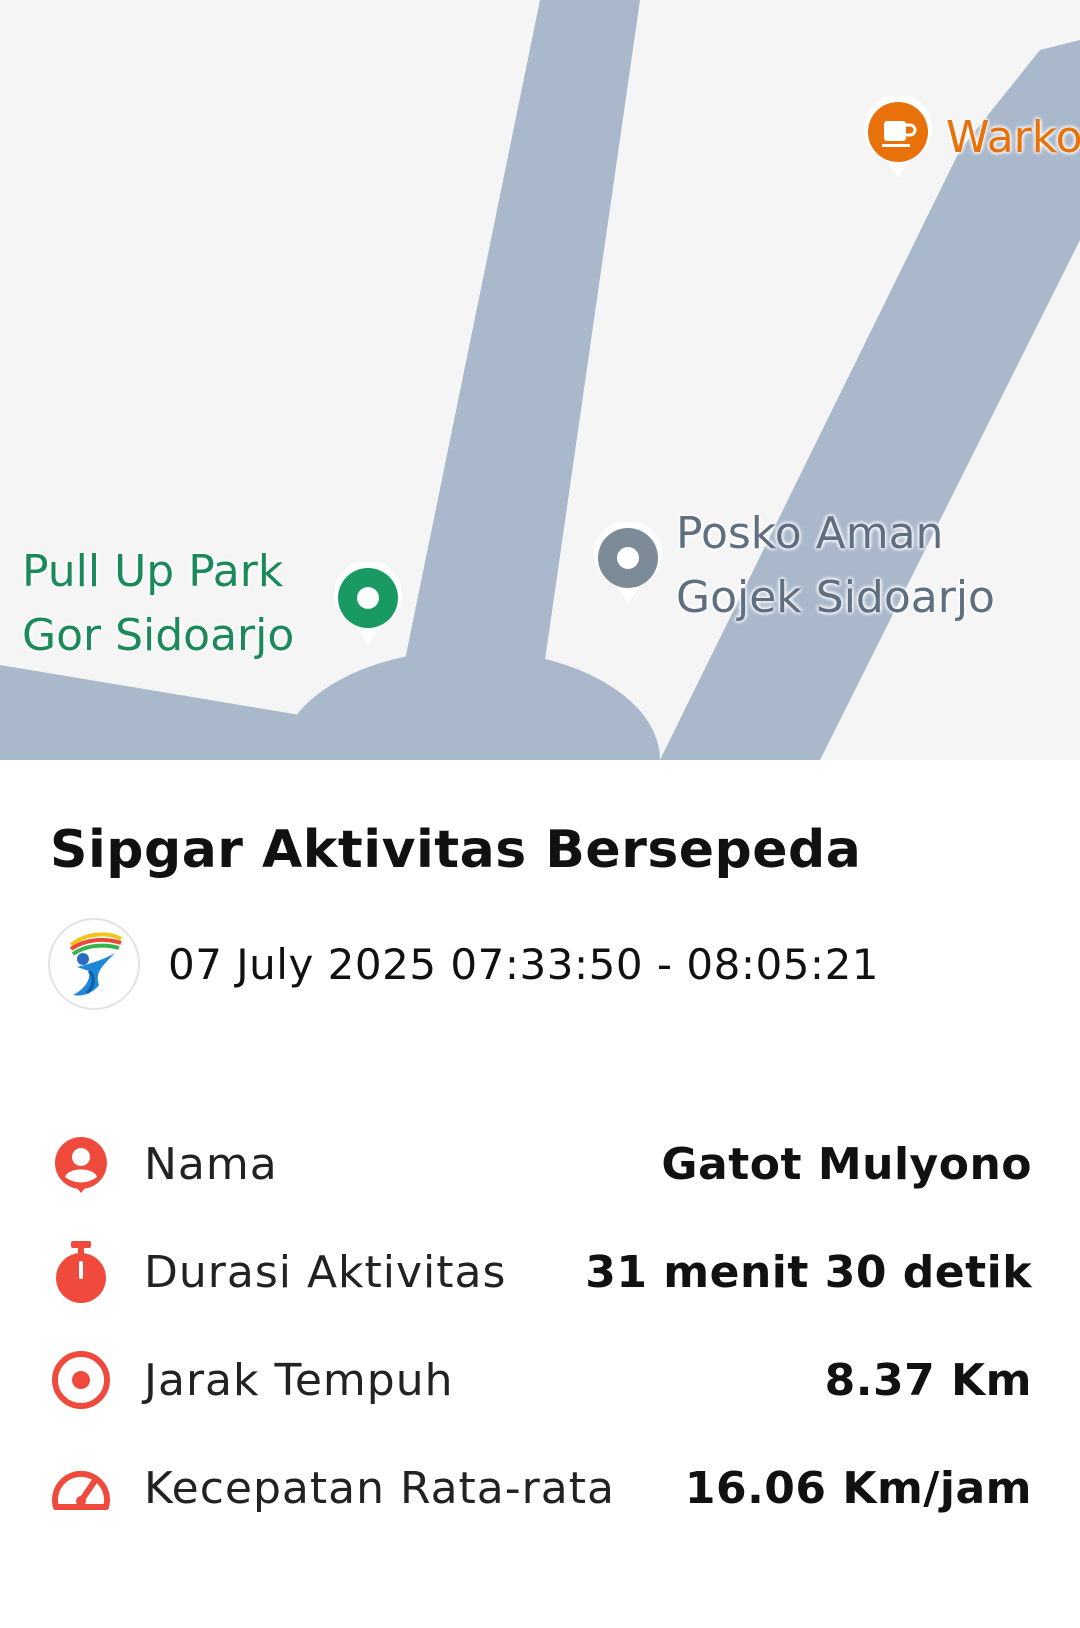  What do you see at coordinates (540, 1272) in the screenshot?
I see `stat-row-durasi: Durasi Aktivitas 31 menit 30 detik` at bounding box center [540, 1272].